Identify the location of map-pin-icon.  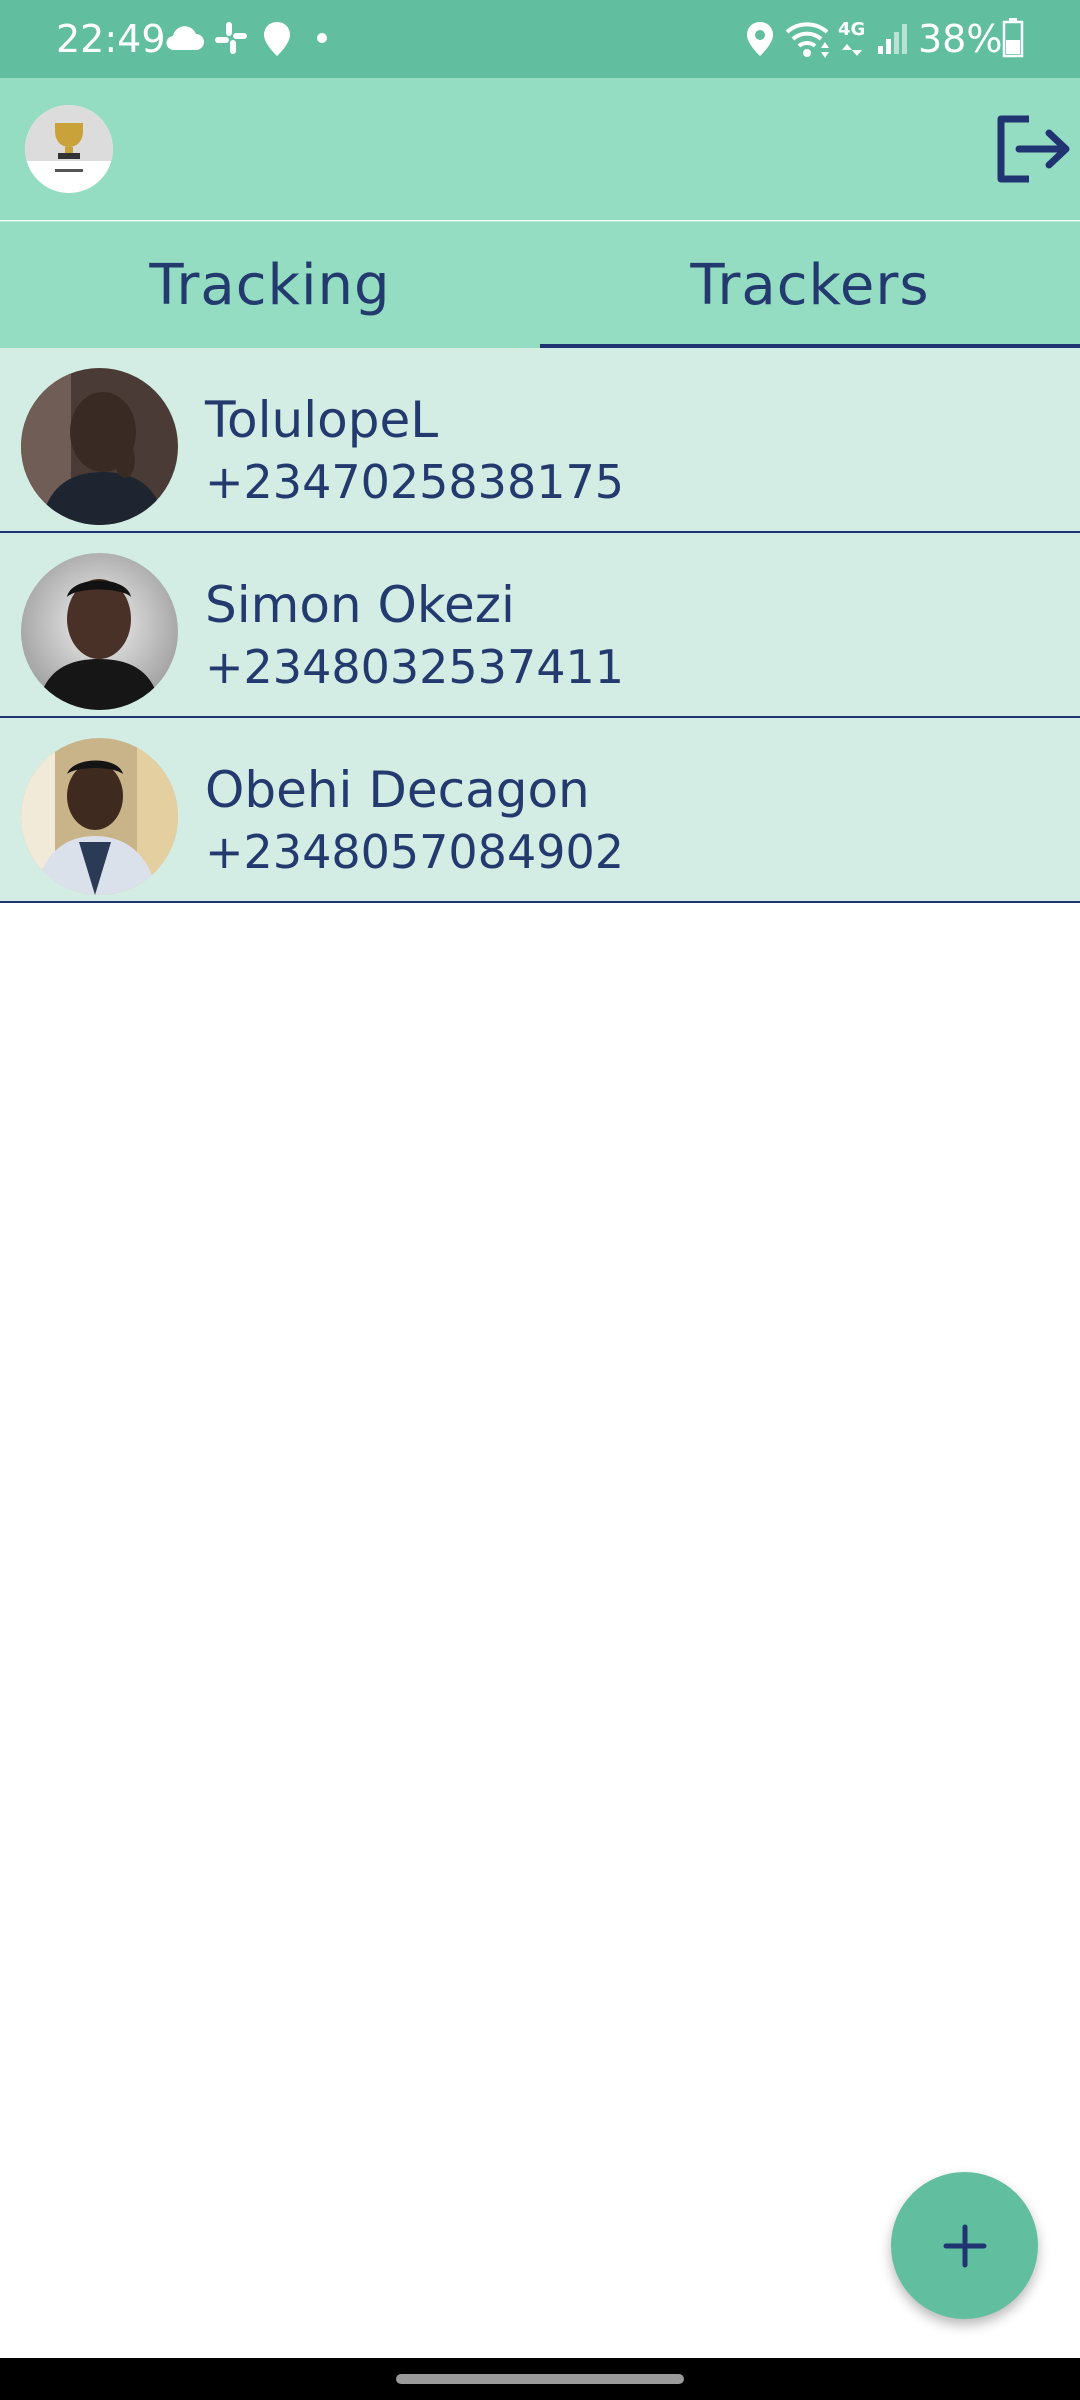
(277, 39).